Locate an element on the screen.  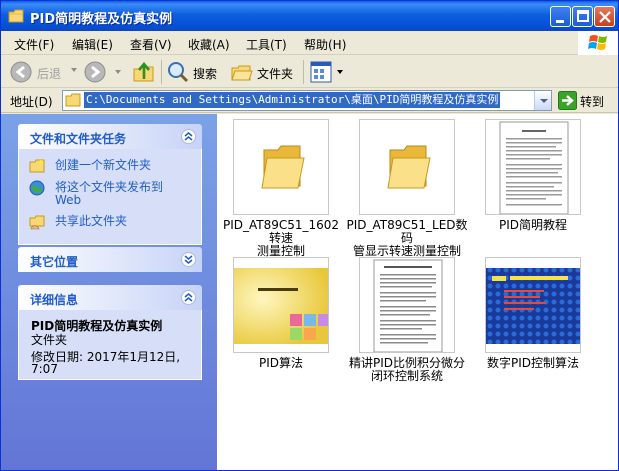
go-label: 转到 is located at coordinates (592, 102).